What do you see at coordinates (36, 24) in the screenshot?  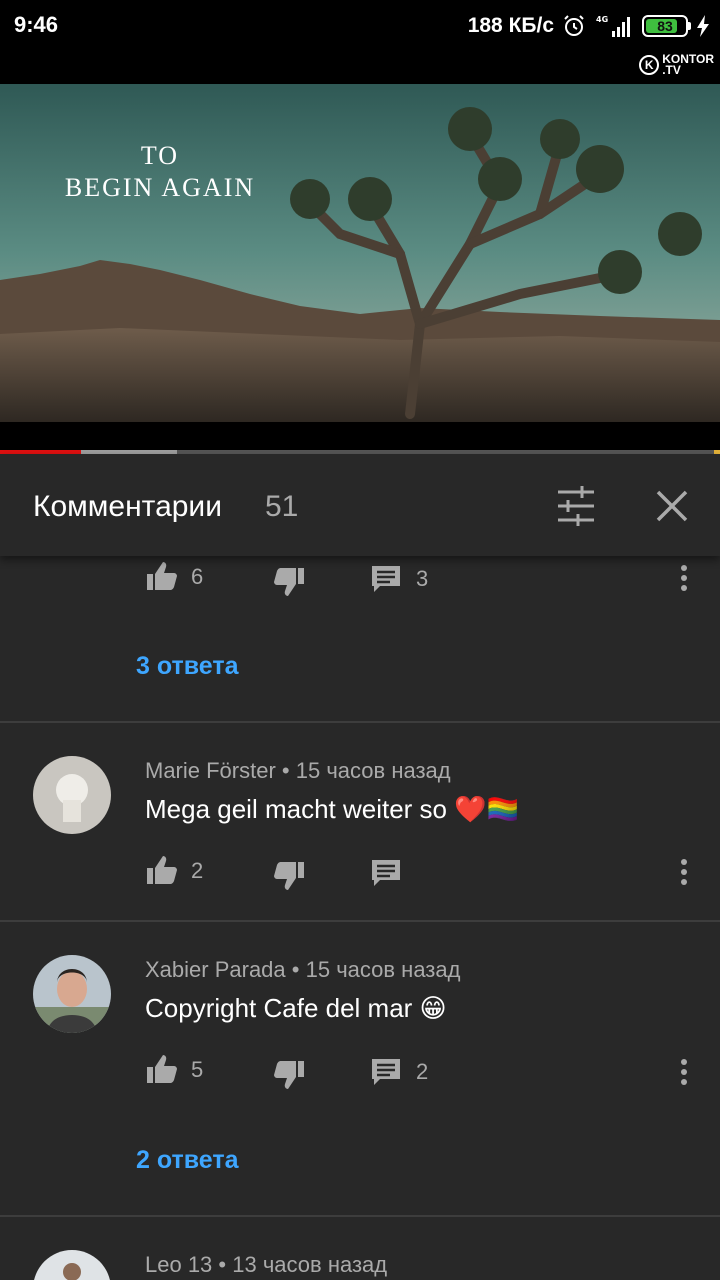 I see `status-time: 9:46` at bounding box center [36, 24].